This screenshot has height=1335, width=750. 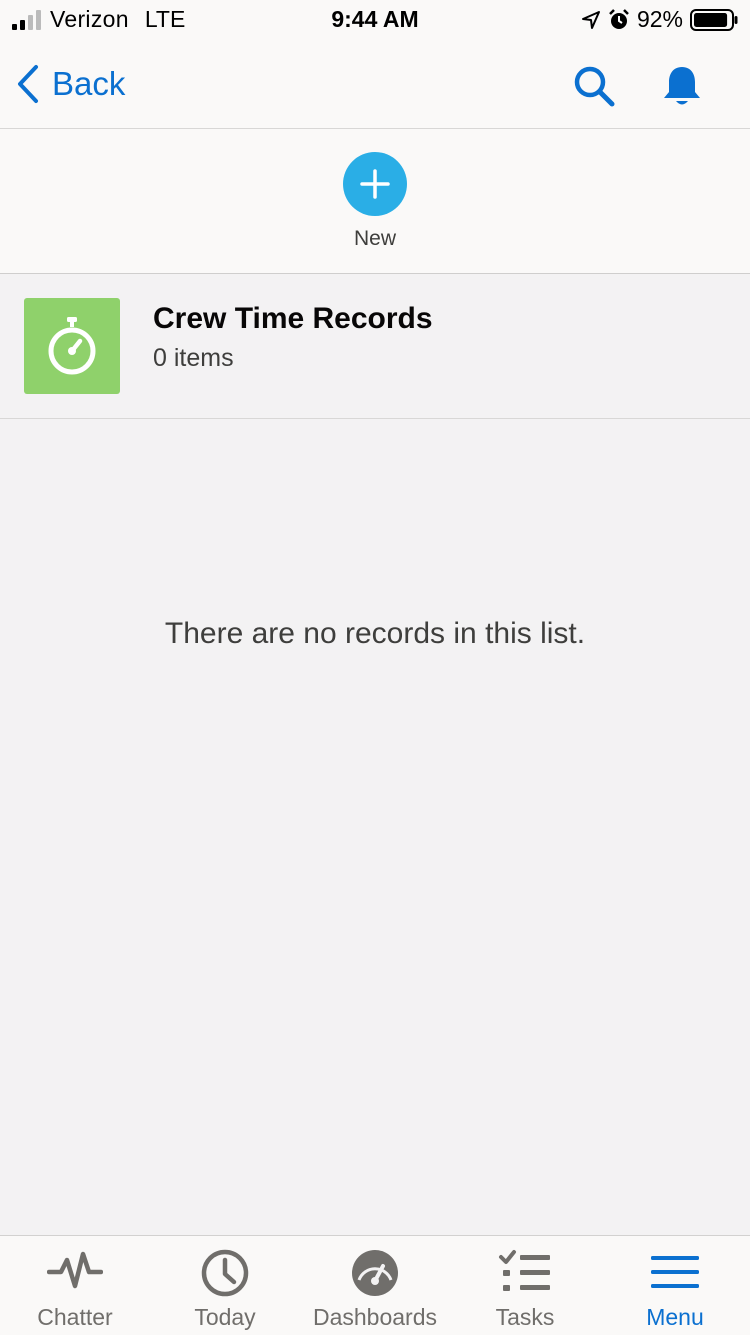 I want to click on tab-dashboards: Dashboards, so click(x=375, y=1285).